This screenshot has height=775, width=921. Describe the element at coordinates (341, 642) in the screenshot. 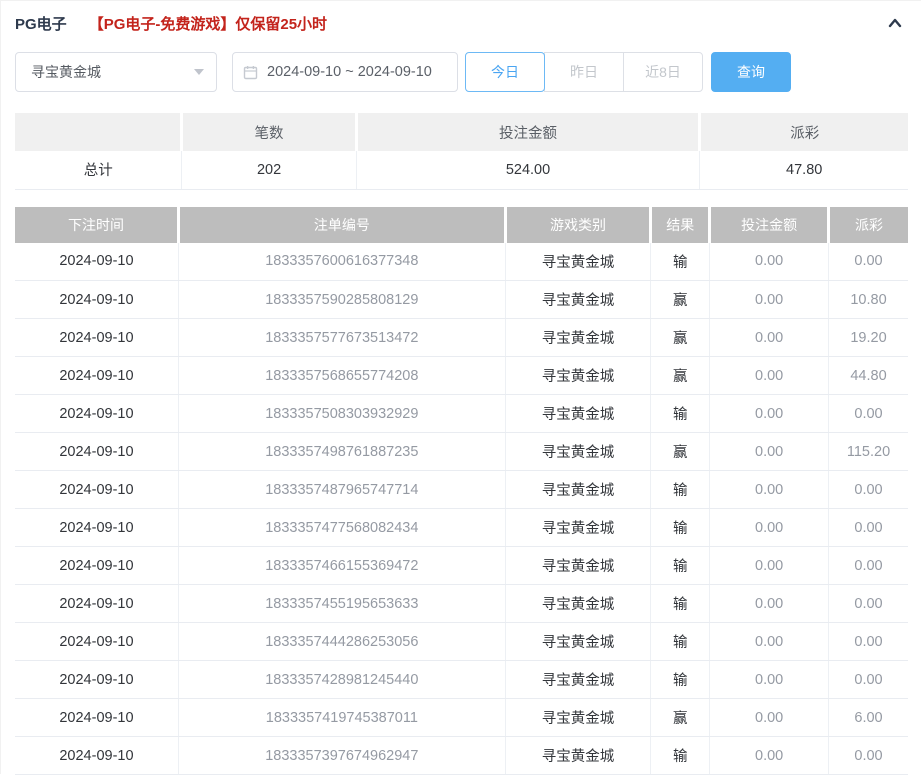

I see `cell-order: 1833357444286253056` at that location.